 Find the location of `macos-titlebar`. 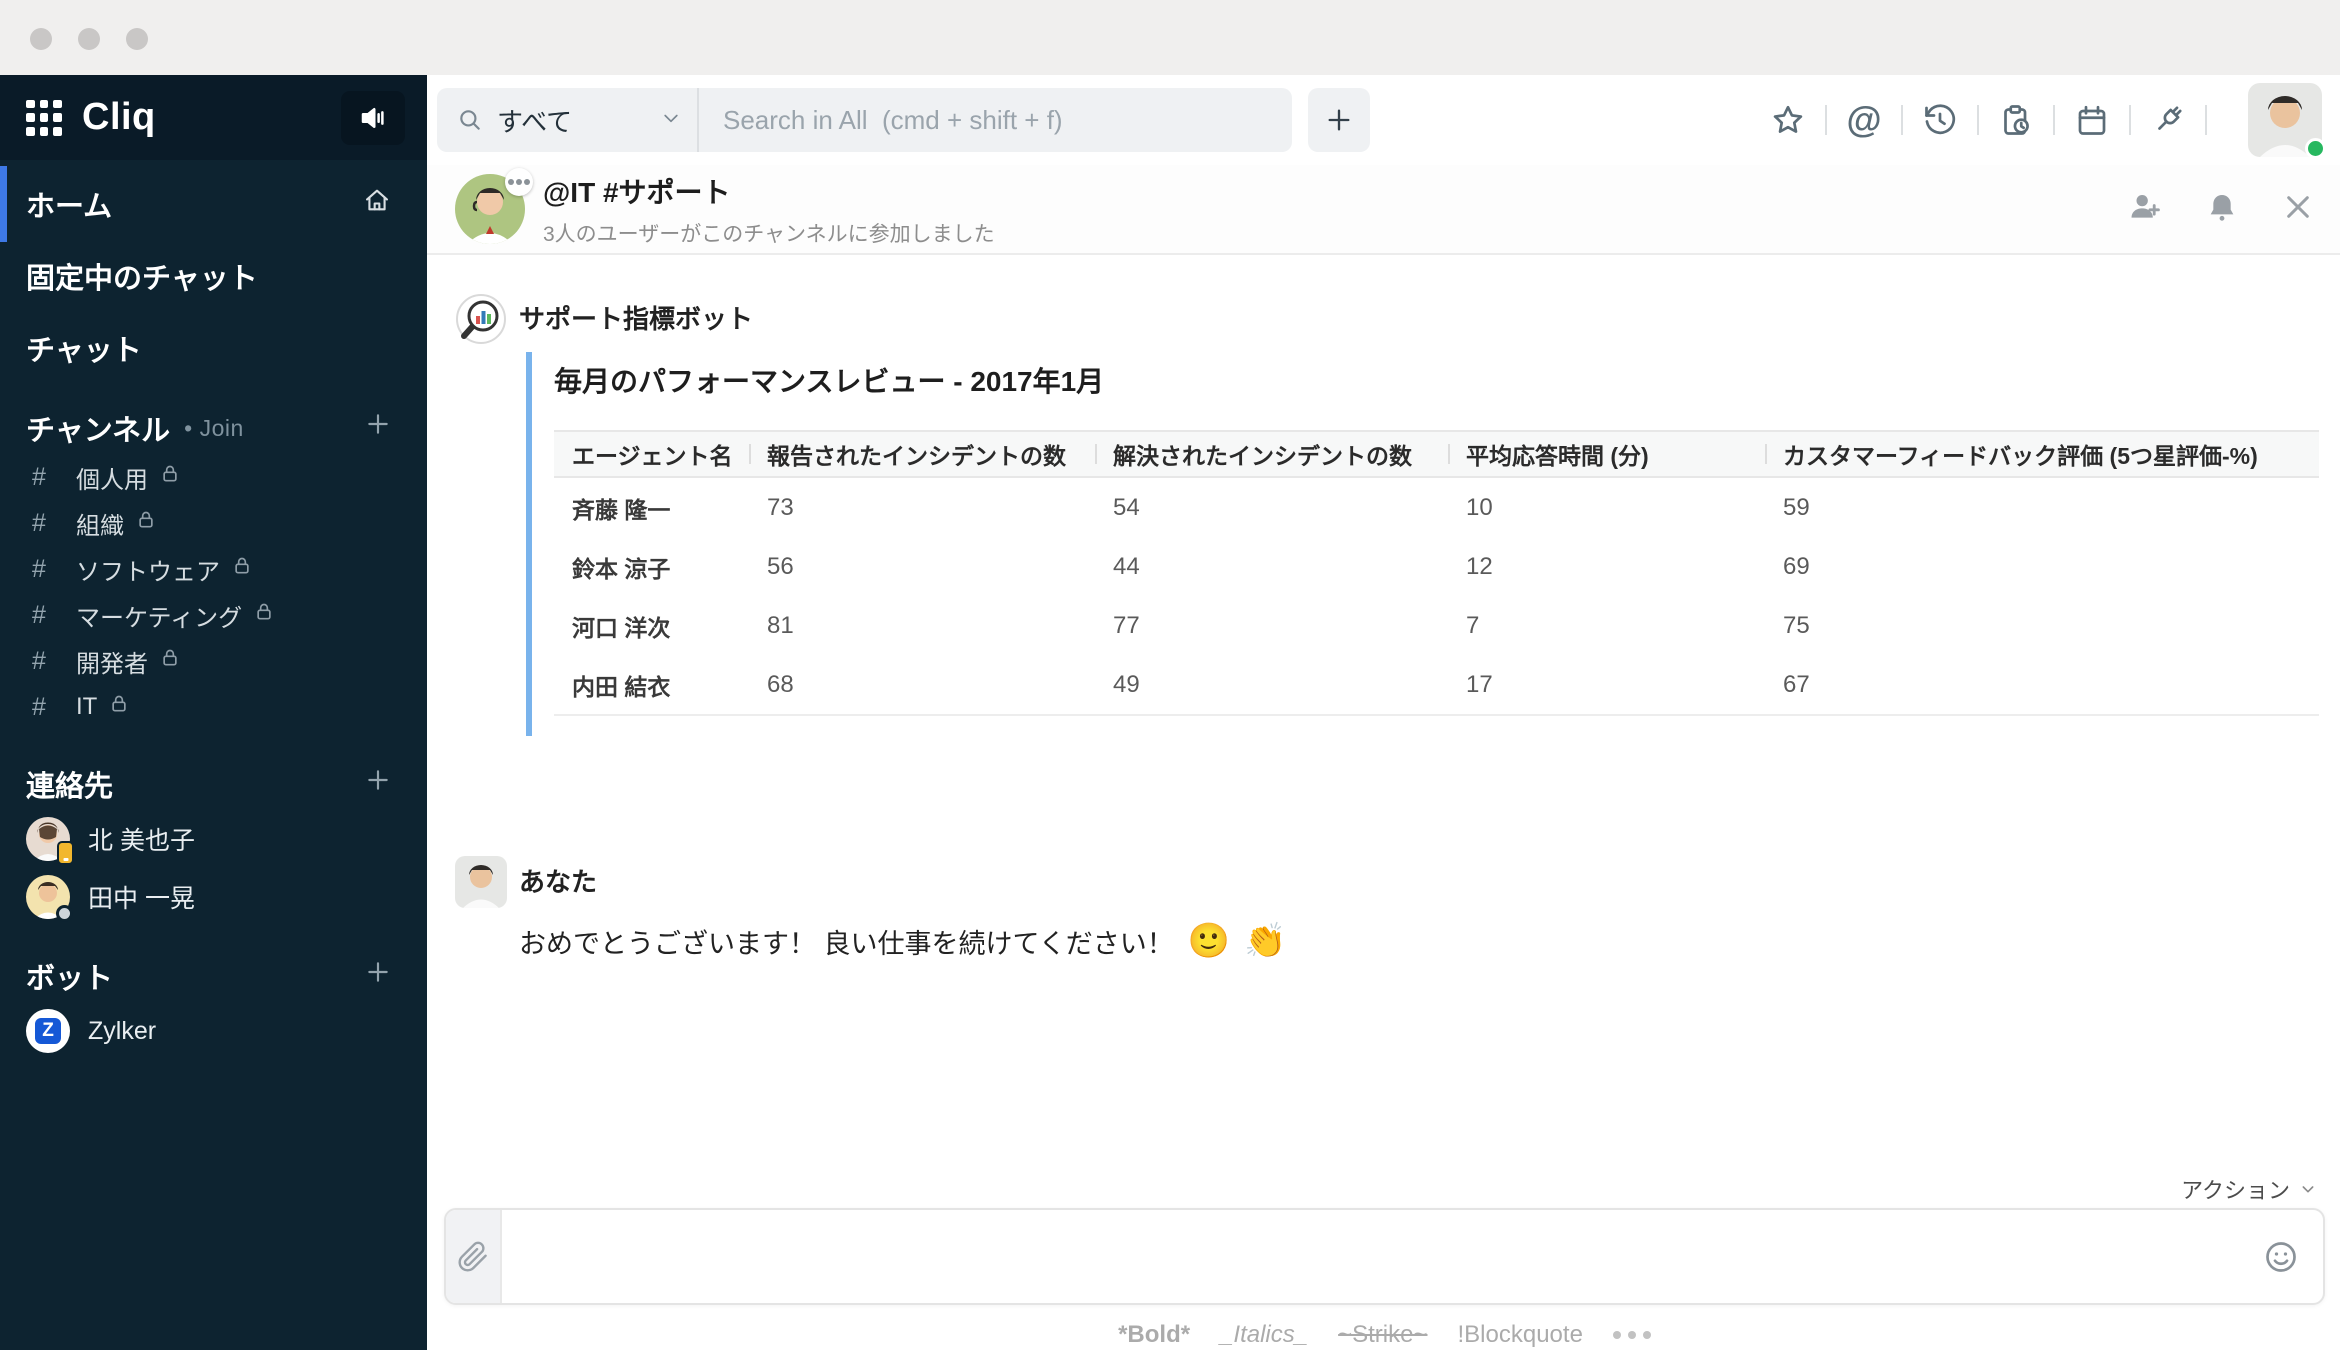

macos-titlebar is located at coordinates (1170, 37).